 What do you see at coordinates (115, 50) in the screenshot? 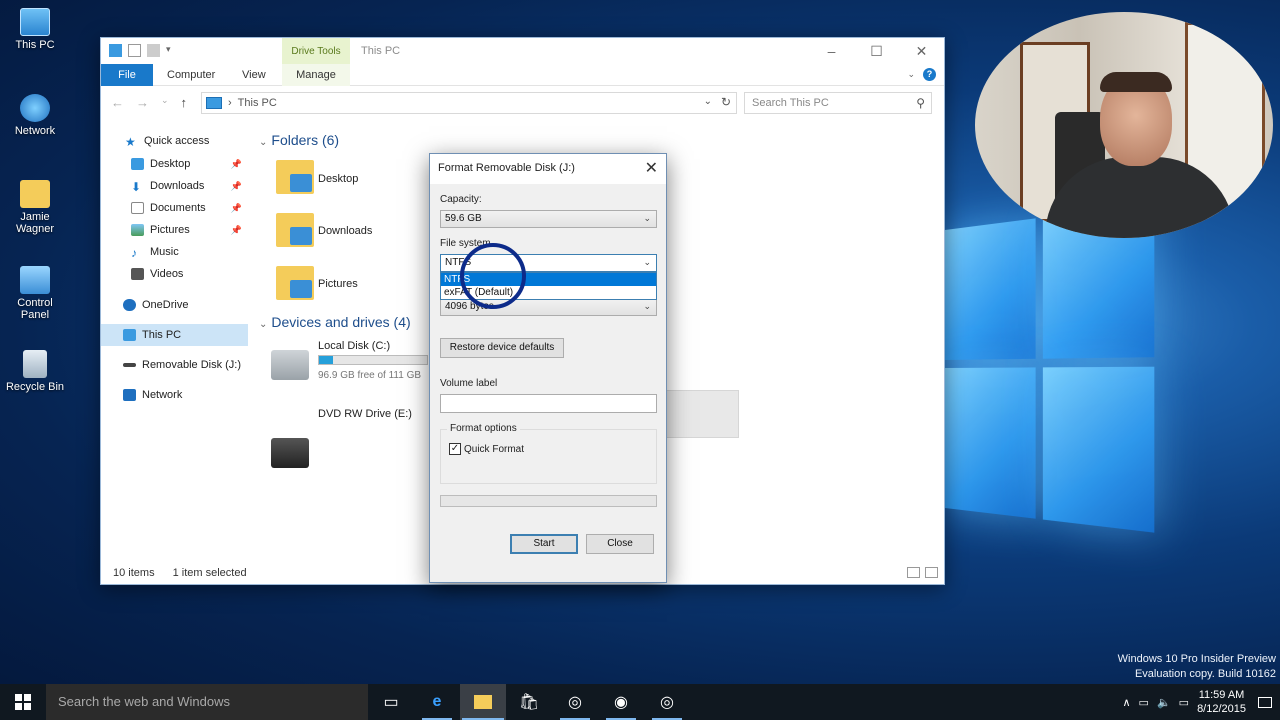
I see `this-pc-small-icon` at bounding box center [115, 50].